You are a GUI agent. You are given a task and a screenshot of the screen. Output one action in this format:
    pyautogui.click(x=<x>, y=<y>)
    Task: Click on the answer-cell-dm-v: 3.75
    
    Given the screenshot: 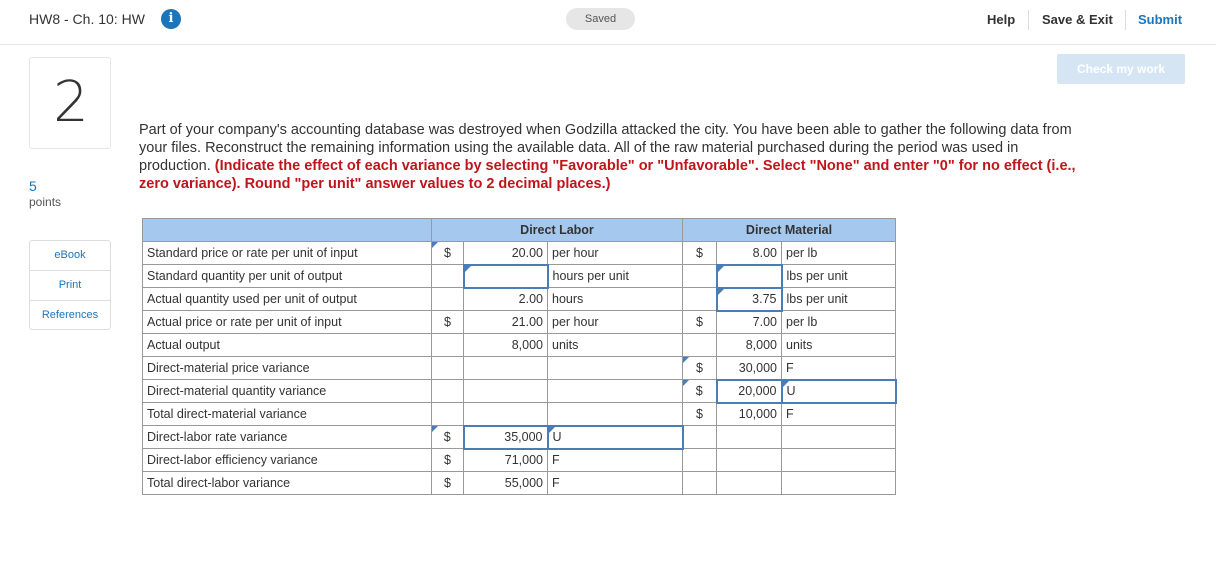 What is the action you would take?
    pyautogui.click(x=749, y=299)
    